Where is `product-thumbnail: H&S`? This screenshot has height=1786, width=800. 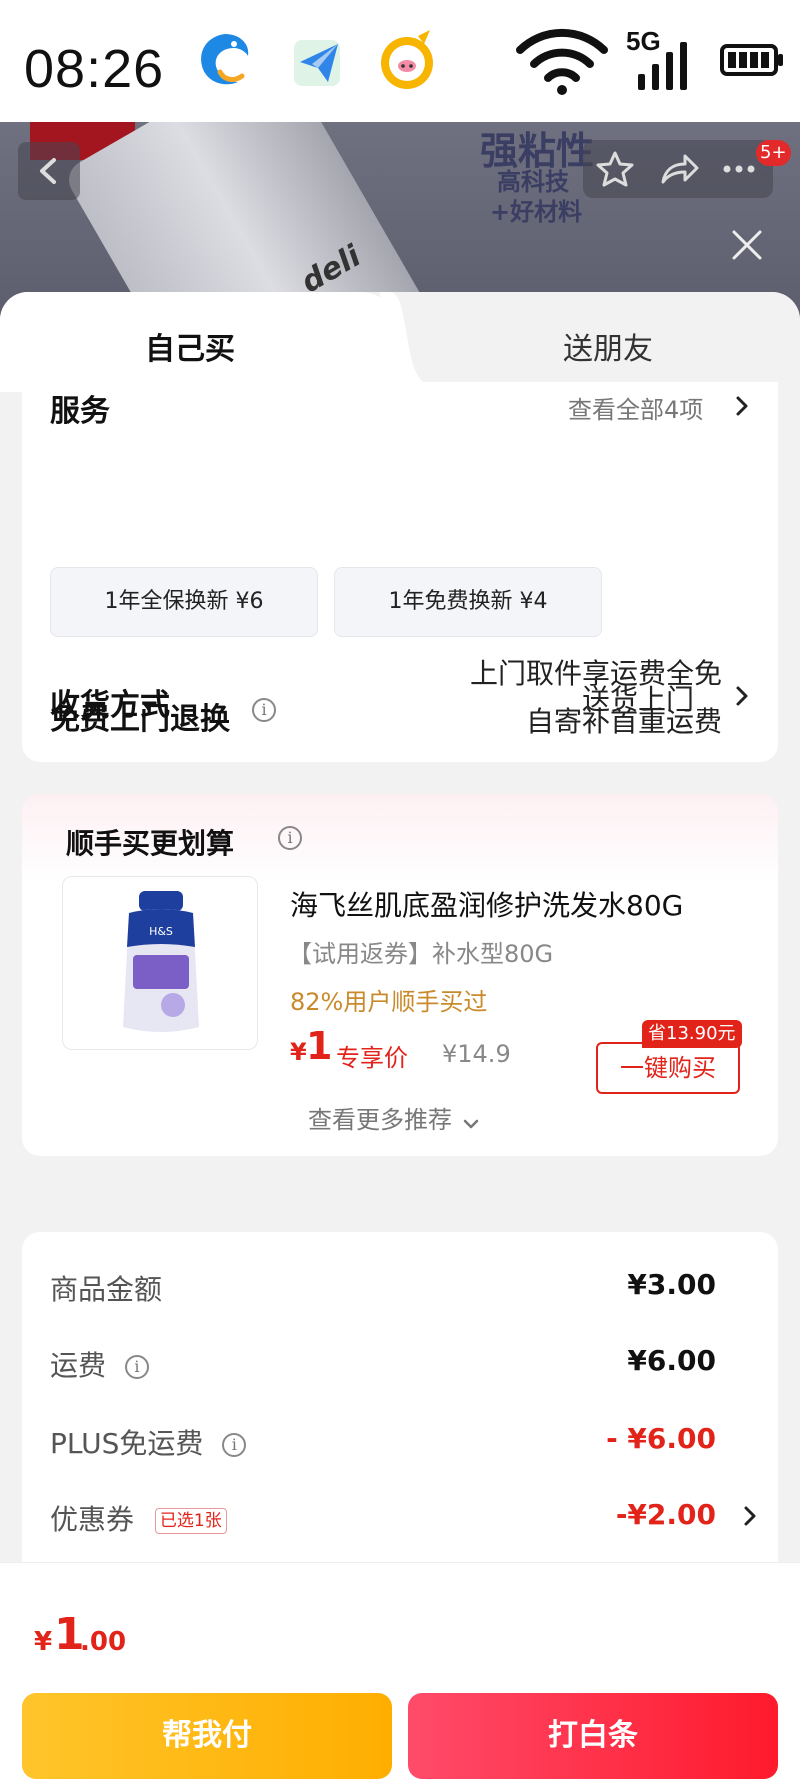
product-thumbnail: H&S is located at coordinates (160, 963).